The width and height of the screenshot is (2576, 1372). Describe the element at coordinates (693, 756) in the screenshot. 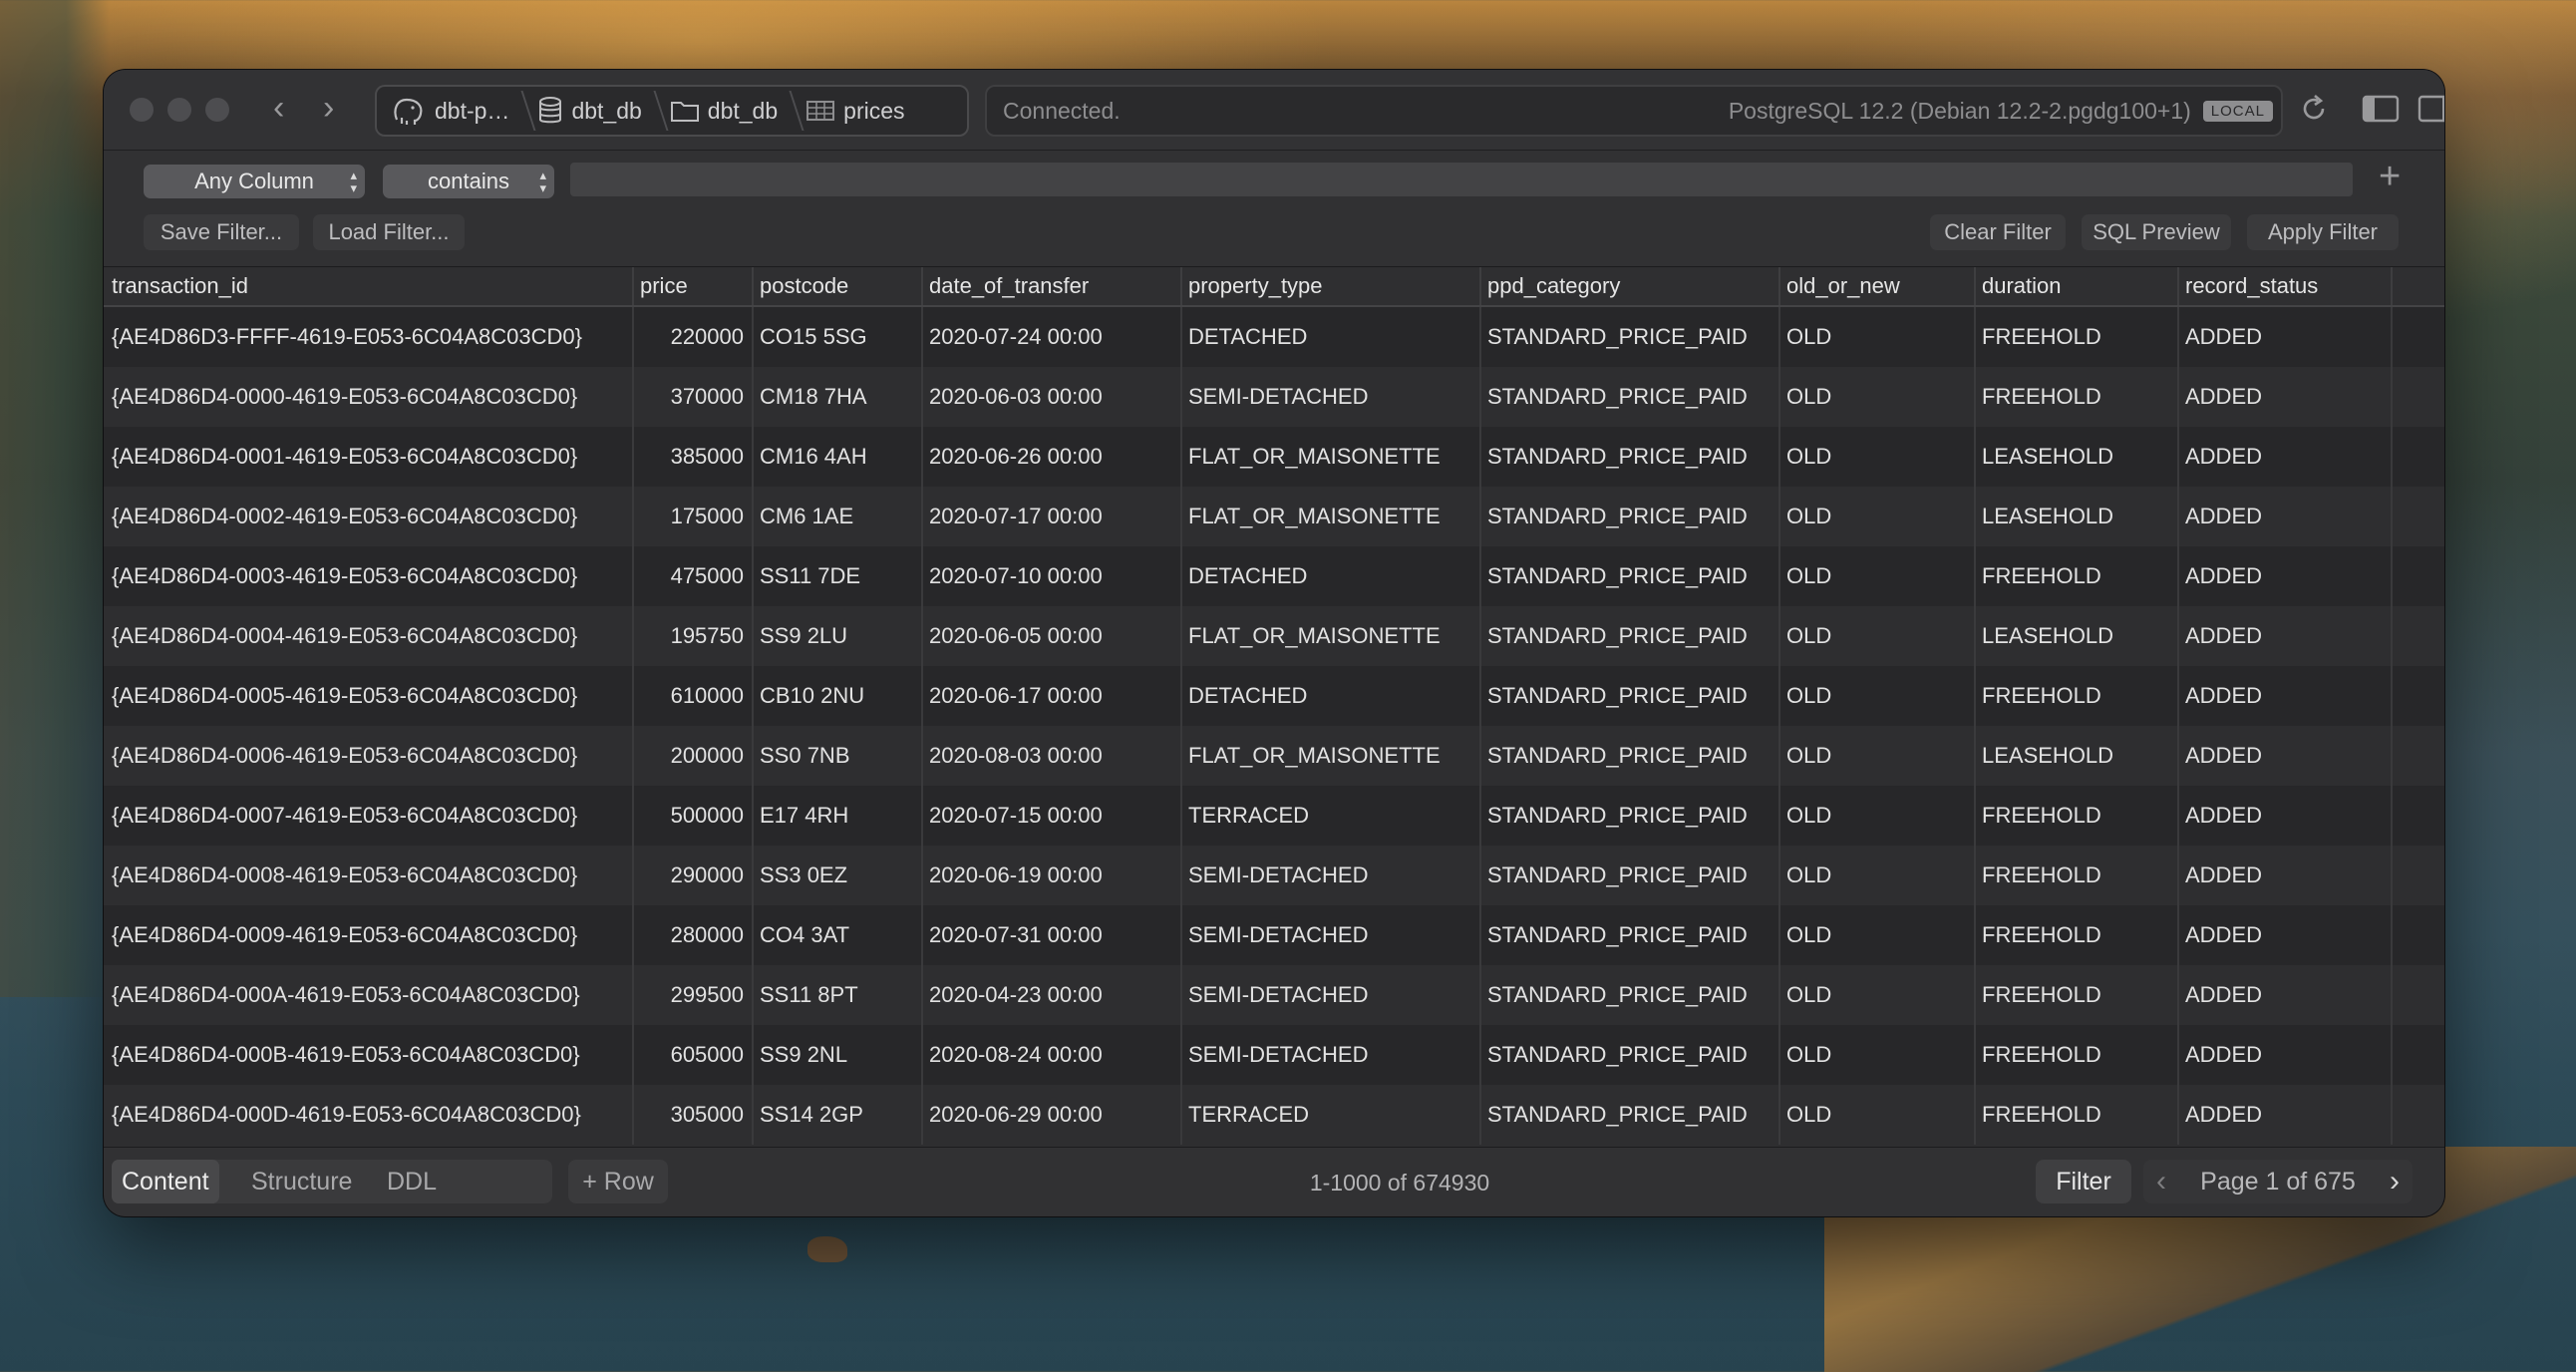

I see `cell-price: 200000` at that location.